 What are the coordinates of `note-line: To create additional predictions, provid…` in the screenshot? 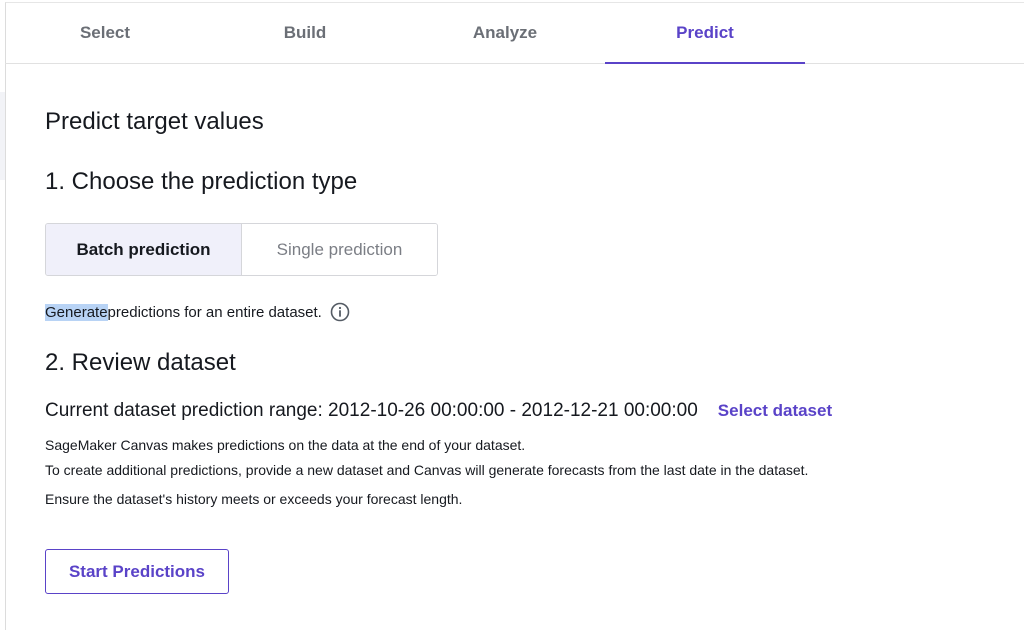 It's located at (427, 470).